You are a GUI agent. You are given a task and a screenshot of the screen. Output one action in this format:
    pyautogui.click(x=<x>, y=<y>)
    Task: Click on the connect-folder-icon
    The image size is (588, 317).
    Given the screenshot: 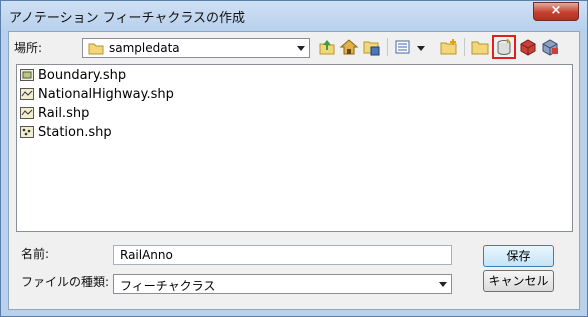 What is the action you would take?
    pyautogui.click(x=371, y=47)
    